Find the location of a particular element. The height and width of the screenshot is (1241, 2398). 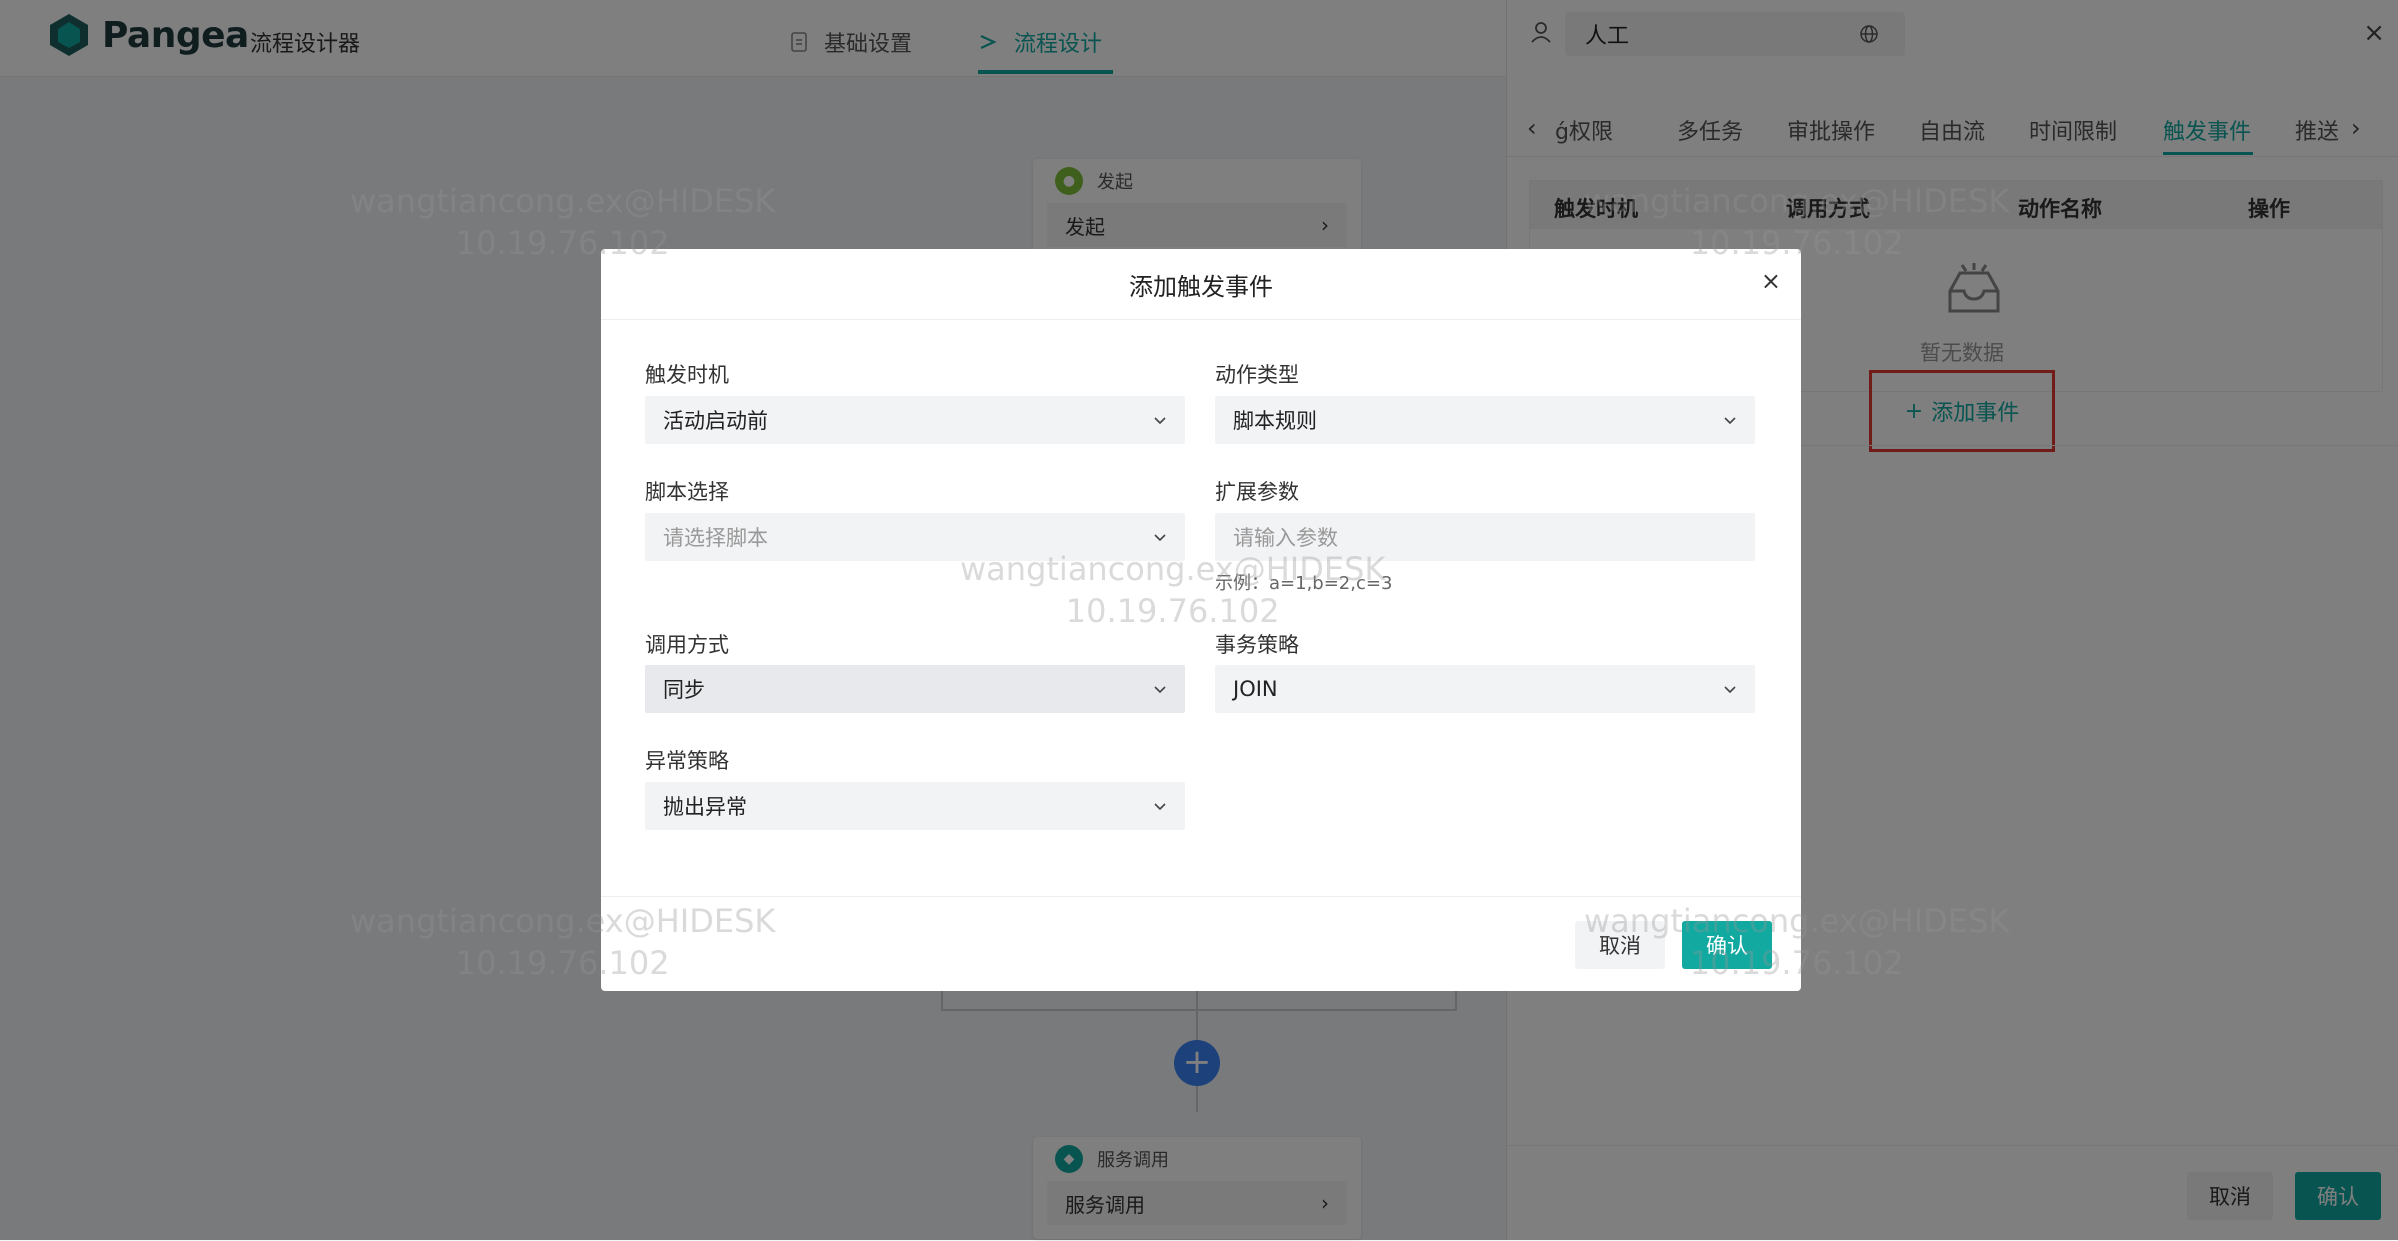

select-placeholder: 请选择脚本 is located at coordinates (715, 538).